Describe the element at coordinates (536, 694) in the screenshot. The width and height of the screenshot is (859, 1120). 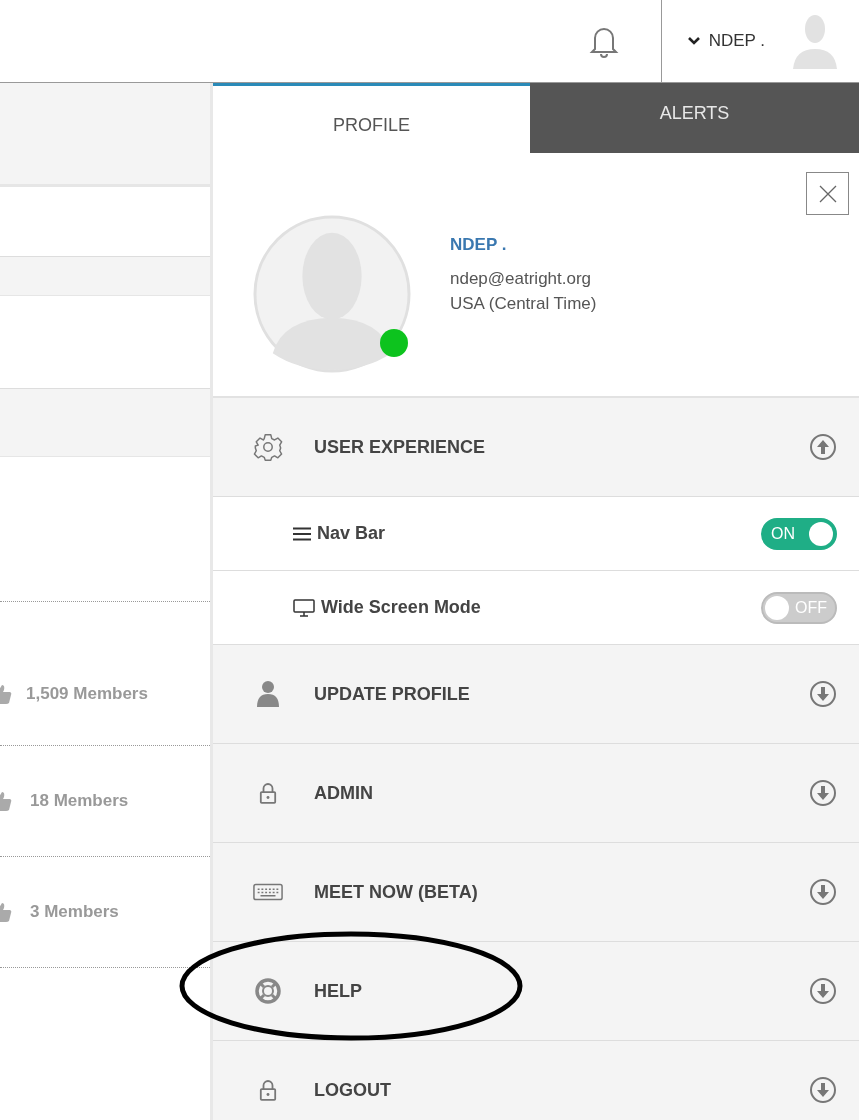
I see `menu-item: UPDATE PROFILE` at that location.